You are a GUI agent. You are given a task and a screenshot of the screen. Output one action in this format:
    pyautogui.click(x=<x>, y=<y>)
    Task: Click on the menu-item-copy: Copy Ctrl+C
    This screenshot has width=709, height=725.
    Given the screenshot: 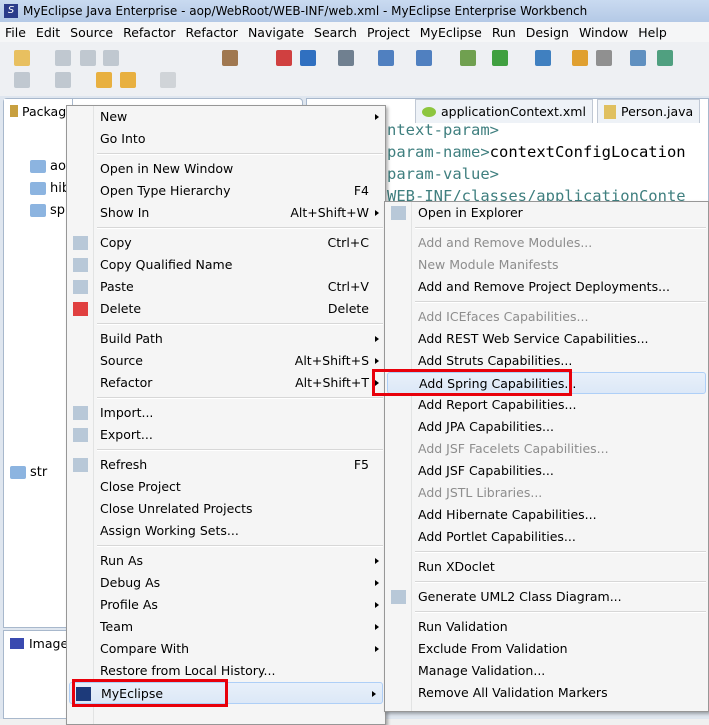 What is the action you would take?
    pyautogui.click(x=226, y=243)
    